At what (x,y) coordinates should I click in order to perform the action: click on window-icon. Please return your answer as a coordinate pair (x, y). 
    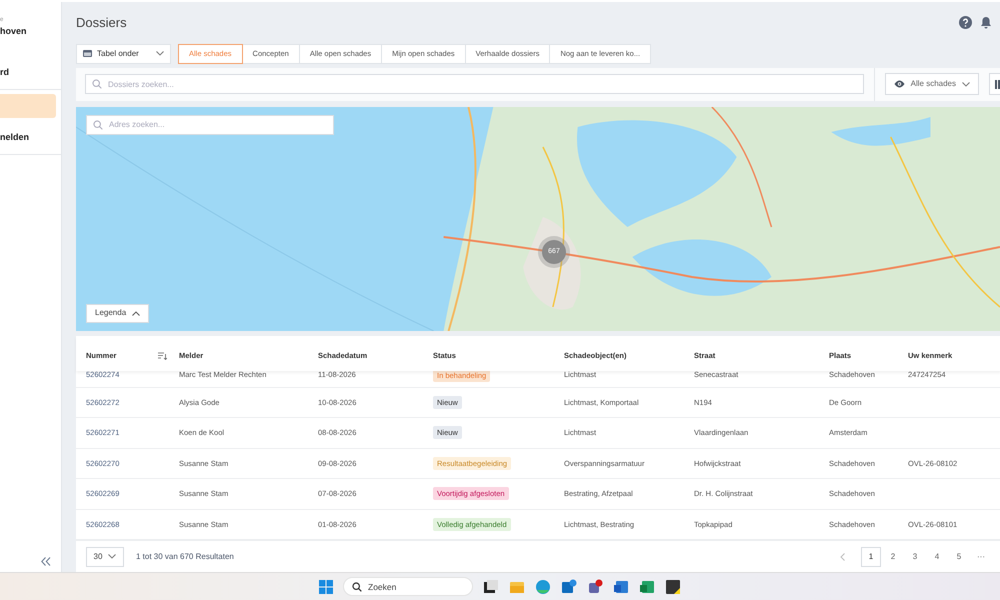
    Looking at the image, I should click on (491, 586).